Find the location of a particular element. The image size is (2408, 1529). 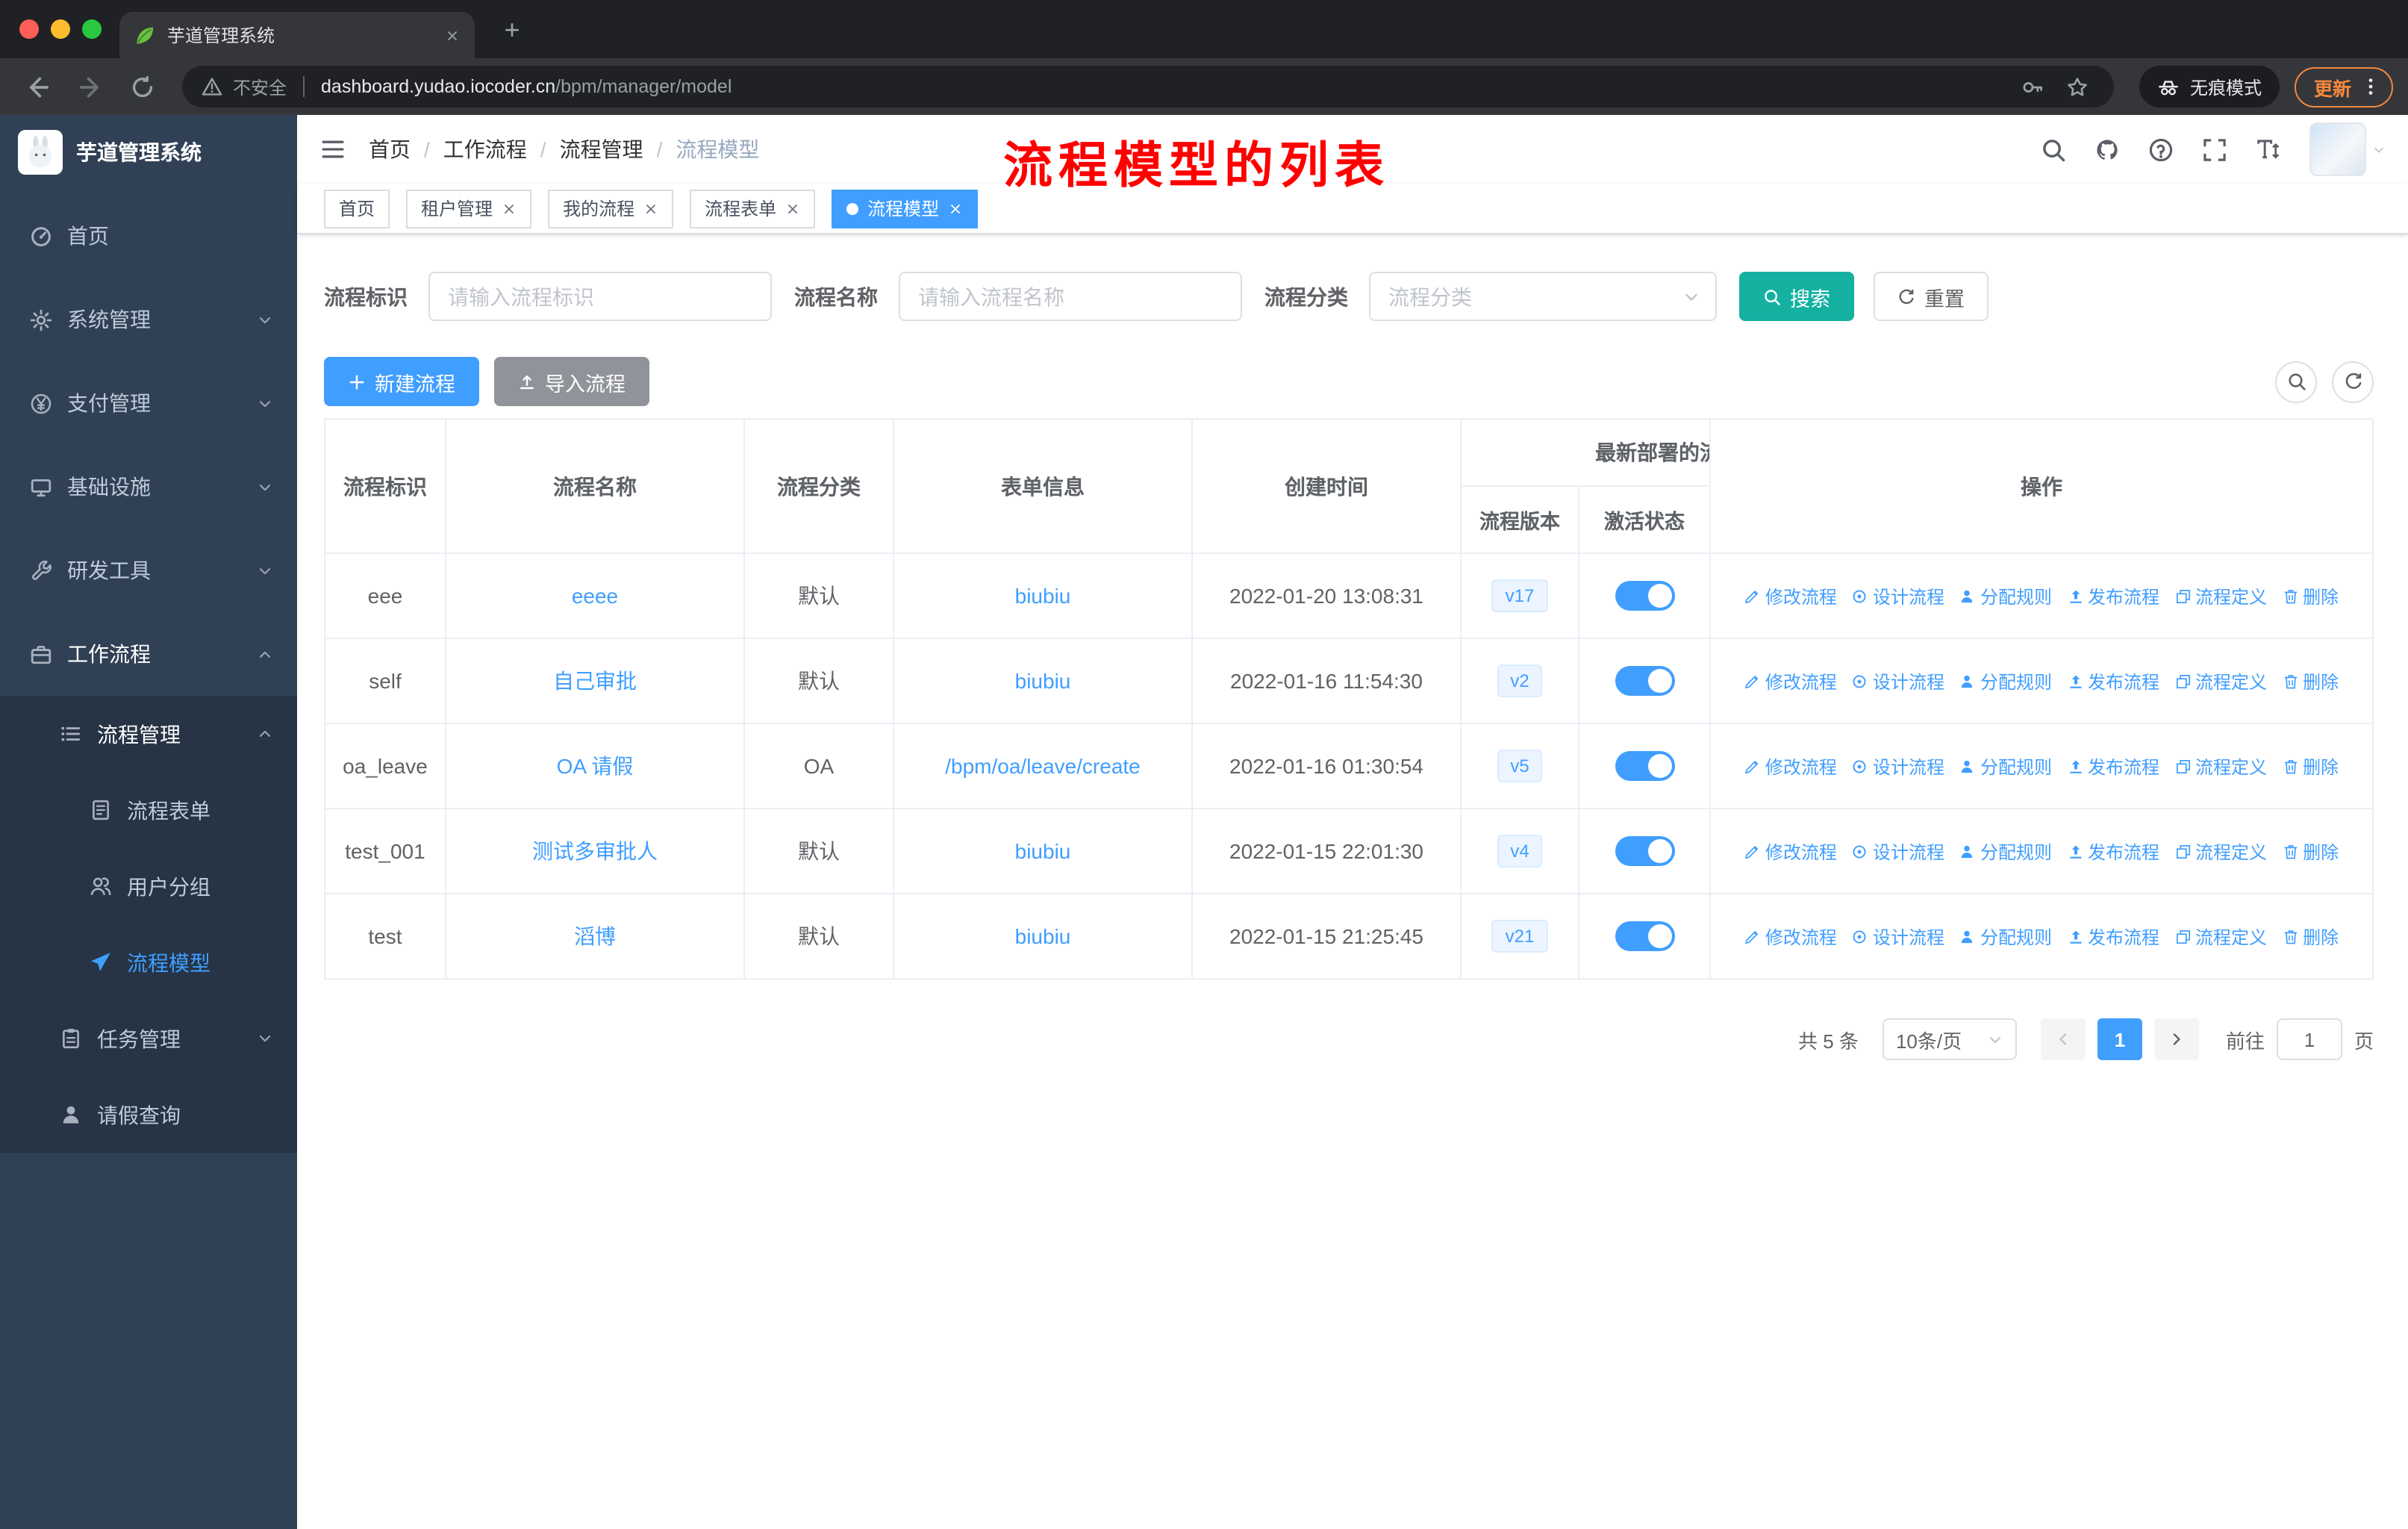

sidebar-item-workflow: 工作流程 is located at coordinates (148, 654).